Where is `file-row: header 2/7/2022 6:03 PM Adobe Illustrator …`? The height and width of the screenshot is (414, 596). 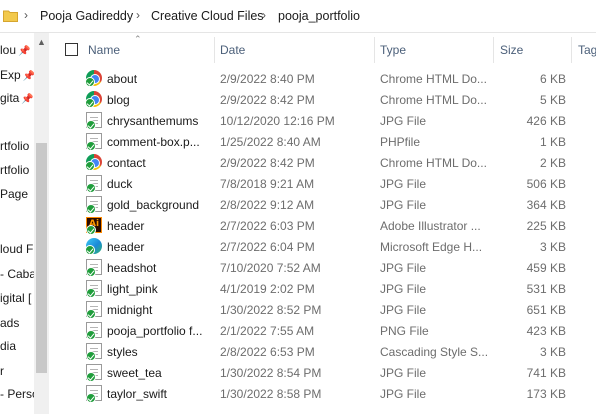 file-row: header 2/7/2022 6:03 PM Adobe Illustrator … is located at coordinates (323, 225).